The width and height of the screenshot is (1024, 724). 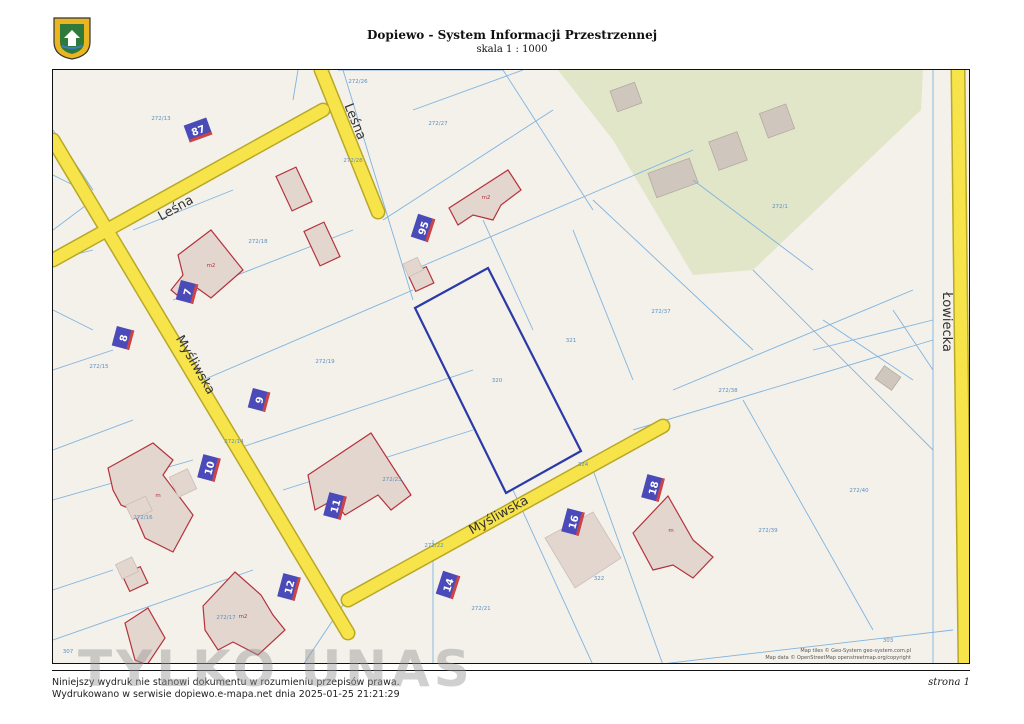 I want to click on parcel-id: 272/37, so click(x=661, y=312).